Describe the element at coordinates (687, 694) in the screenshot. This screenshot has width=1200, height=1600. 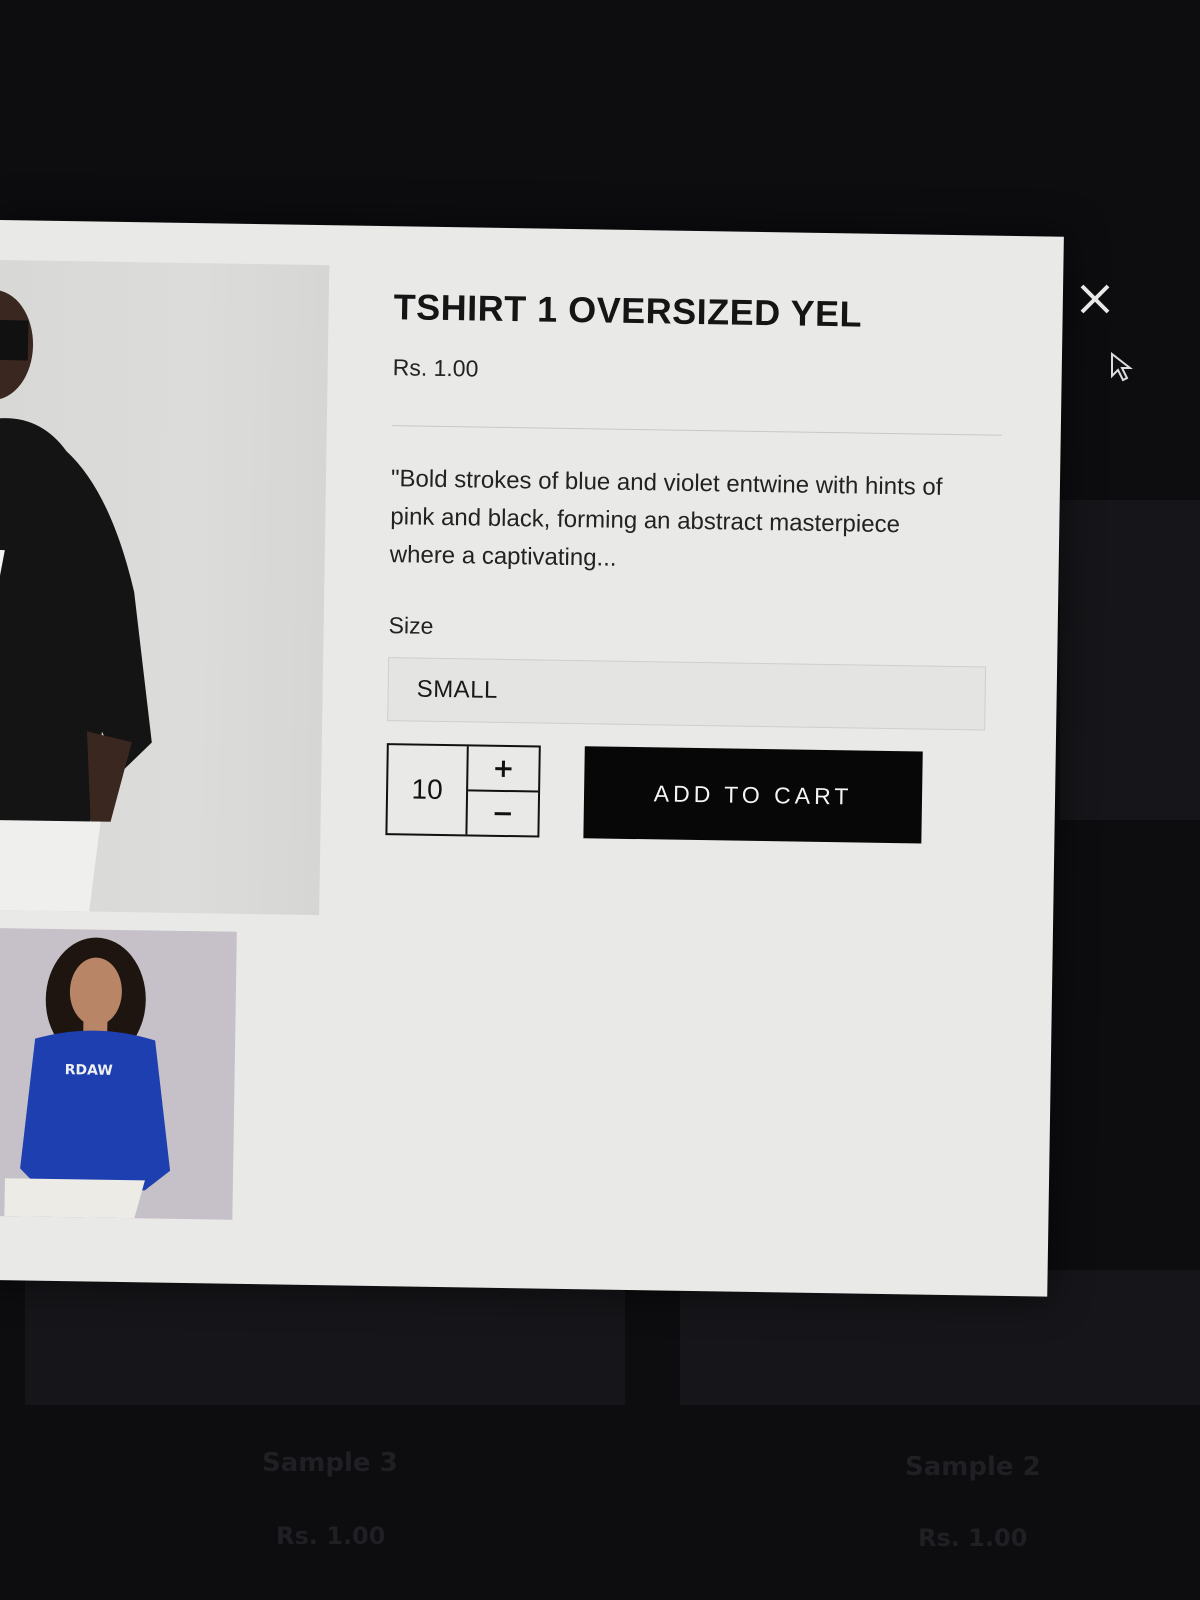
I see `size-select: SMALL` at that location.